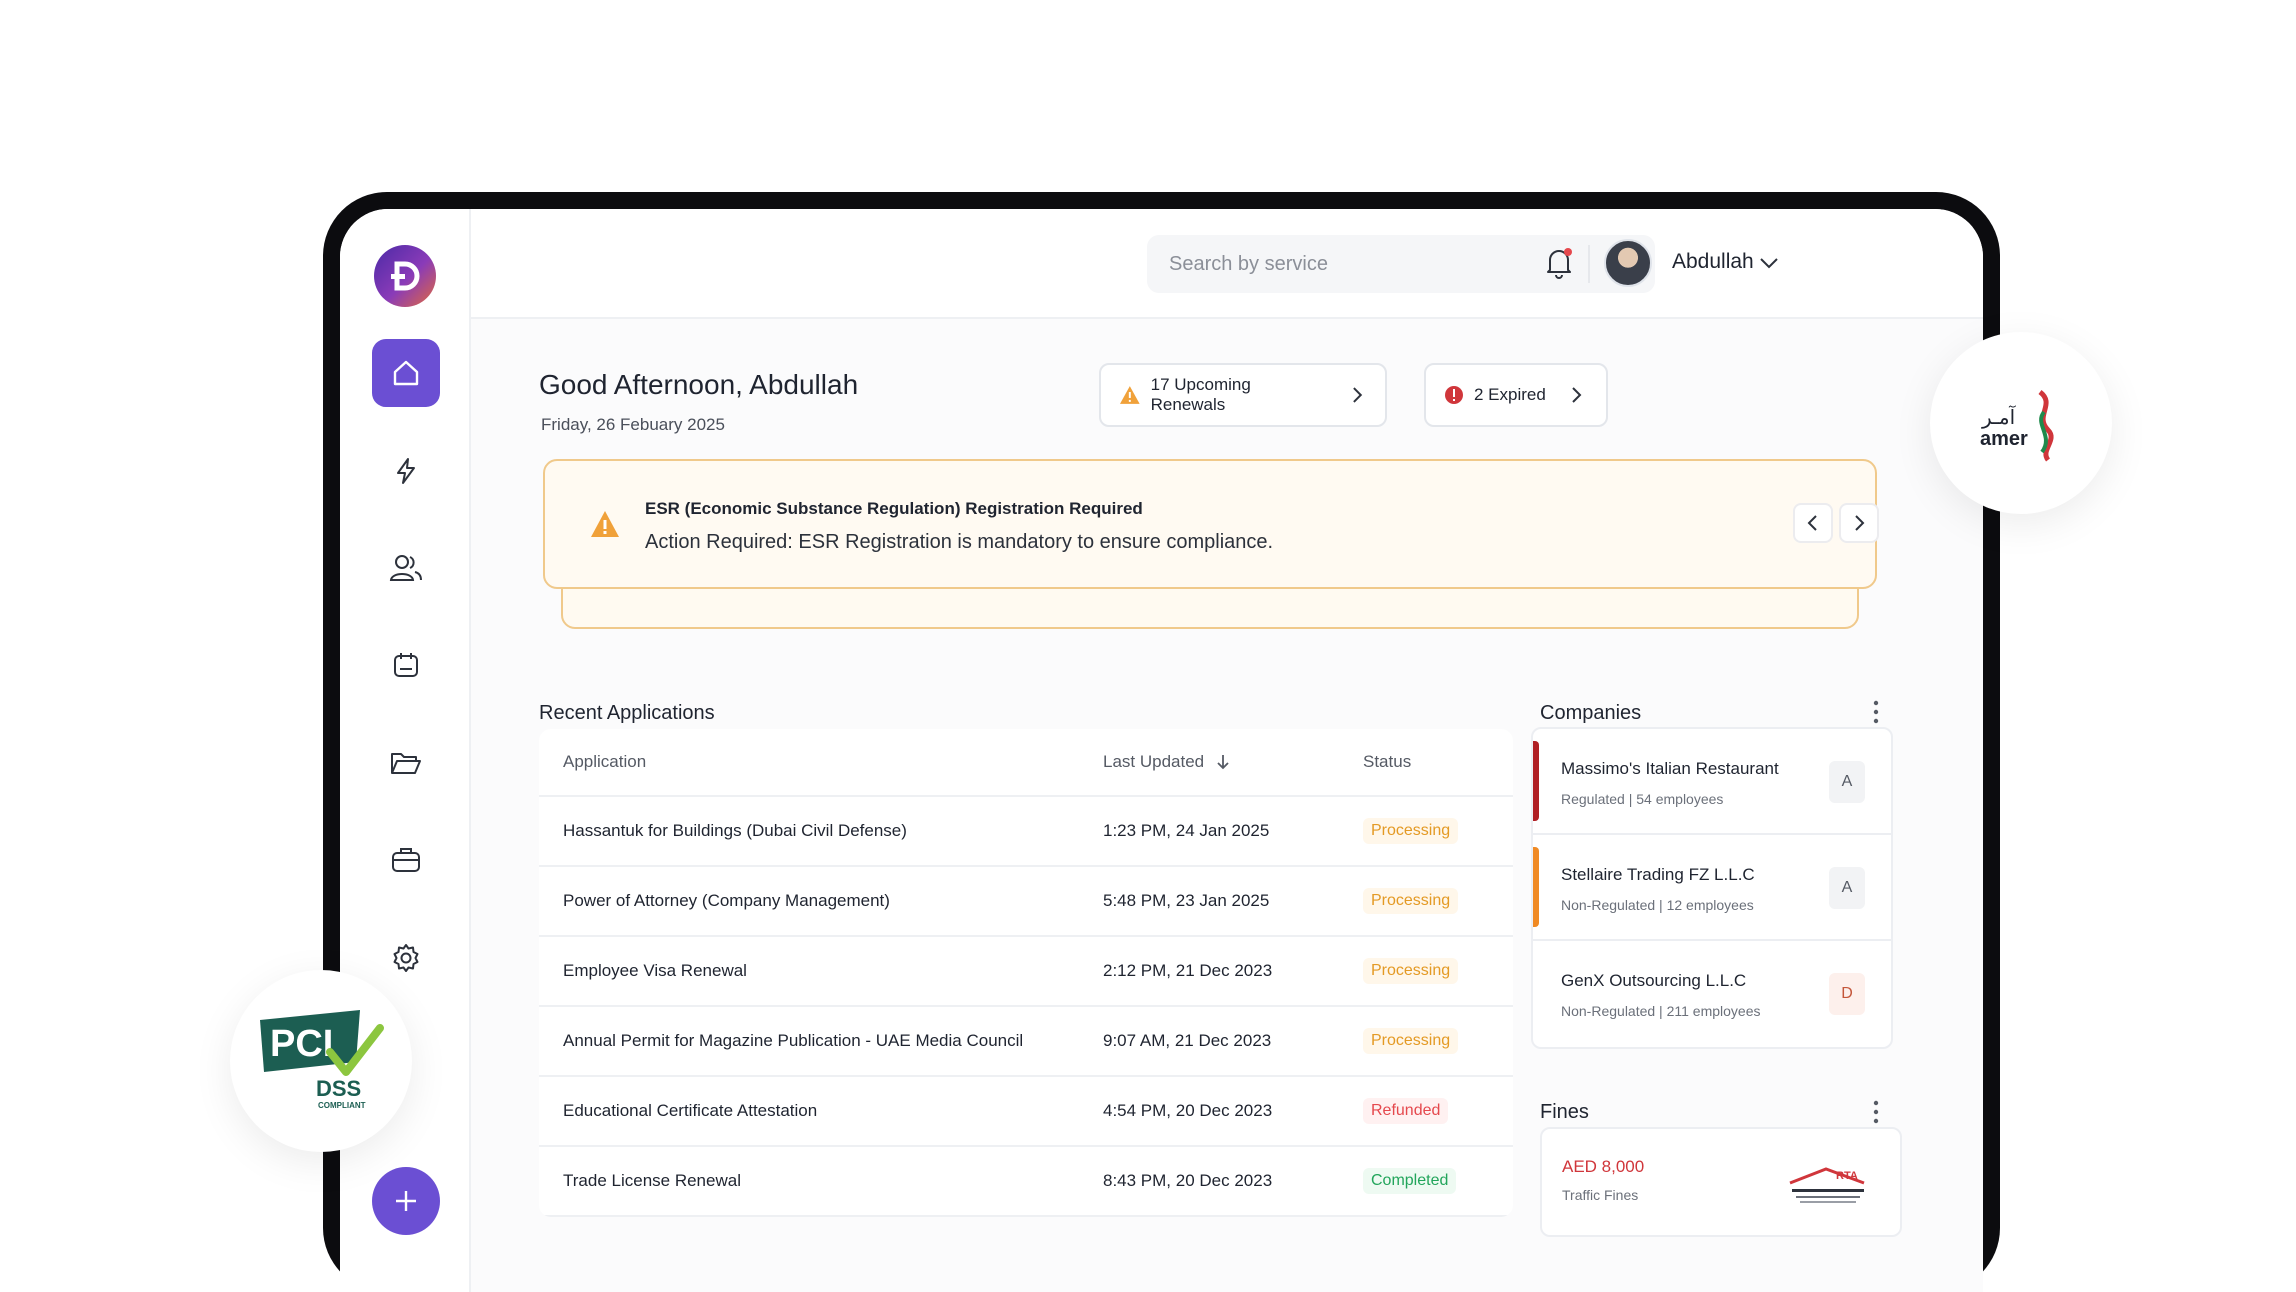 The height and width of the screenshot is (1292, 2296). What do you see at coordinates (1188, 970) in the screenshot?
I see `application-updated: 2:12 PM, 21 Dec 2023` at bounding box center [1188, 970].